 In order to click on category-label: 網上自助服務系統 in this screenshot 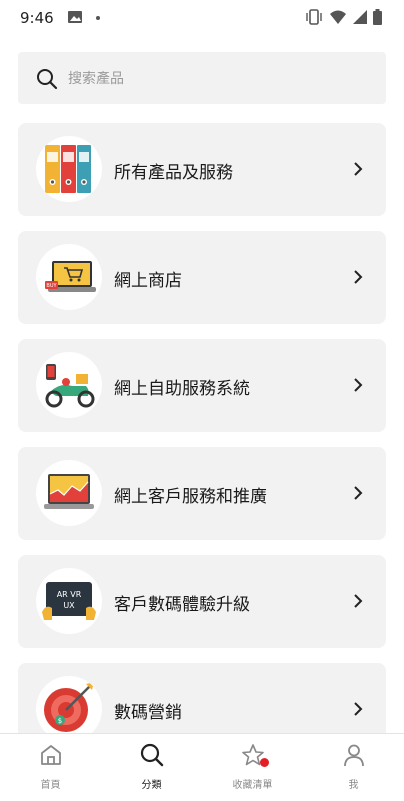, I will do `click(182, 389)`.